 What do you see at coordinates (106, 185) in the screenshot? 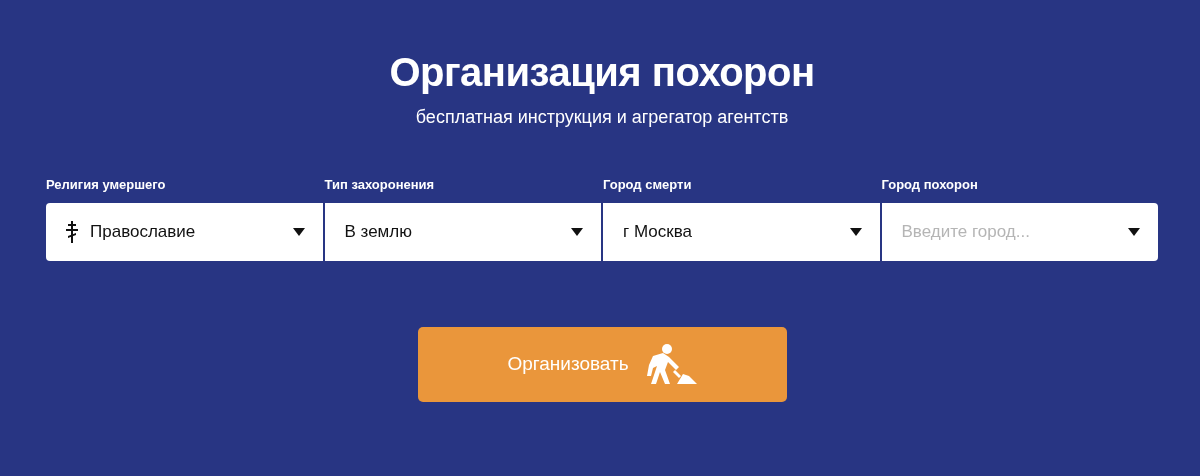
I see `field-label: Религия умершего` at bounding box center [106, 185].